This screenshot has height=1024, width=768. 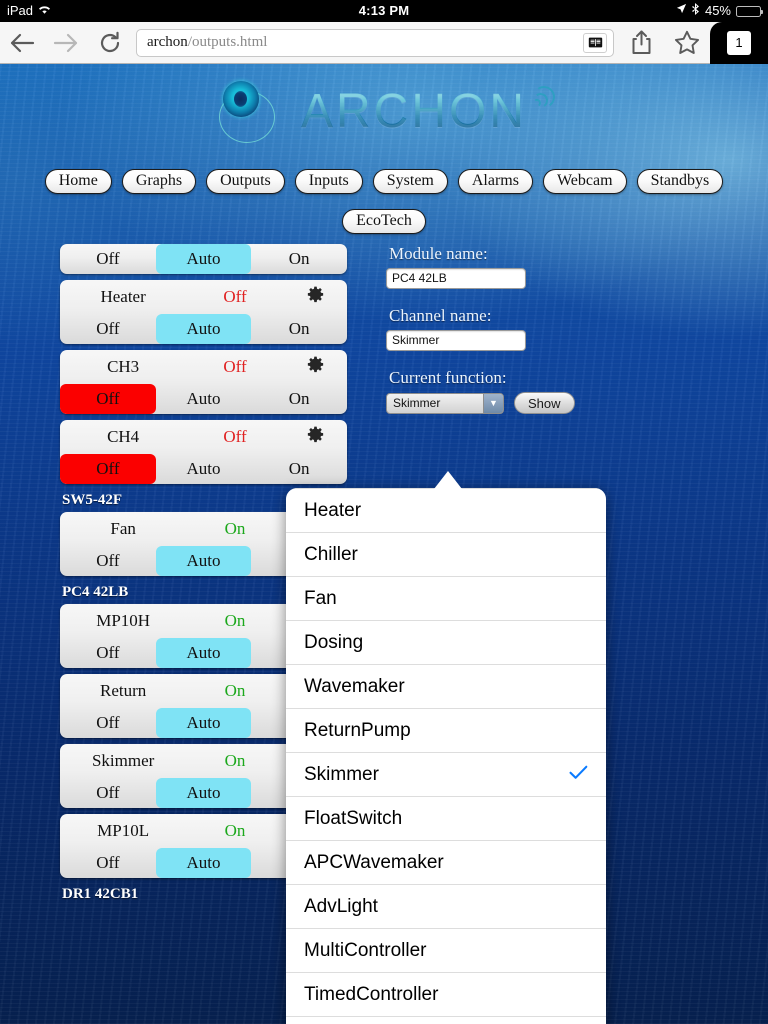 I want to click on output-channel-name: MP10L, so click(x=123, y=830).